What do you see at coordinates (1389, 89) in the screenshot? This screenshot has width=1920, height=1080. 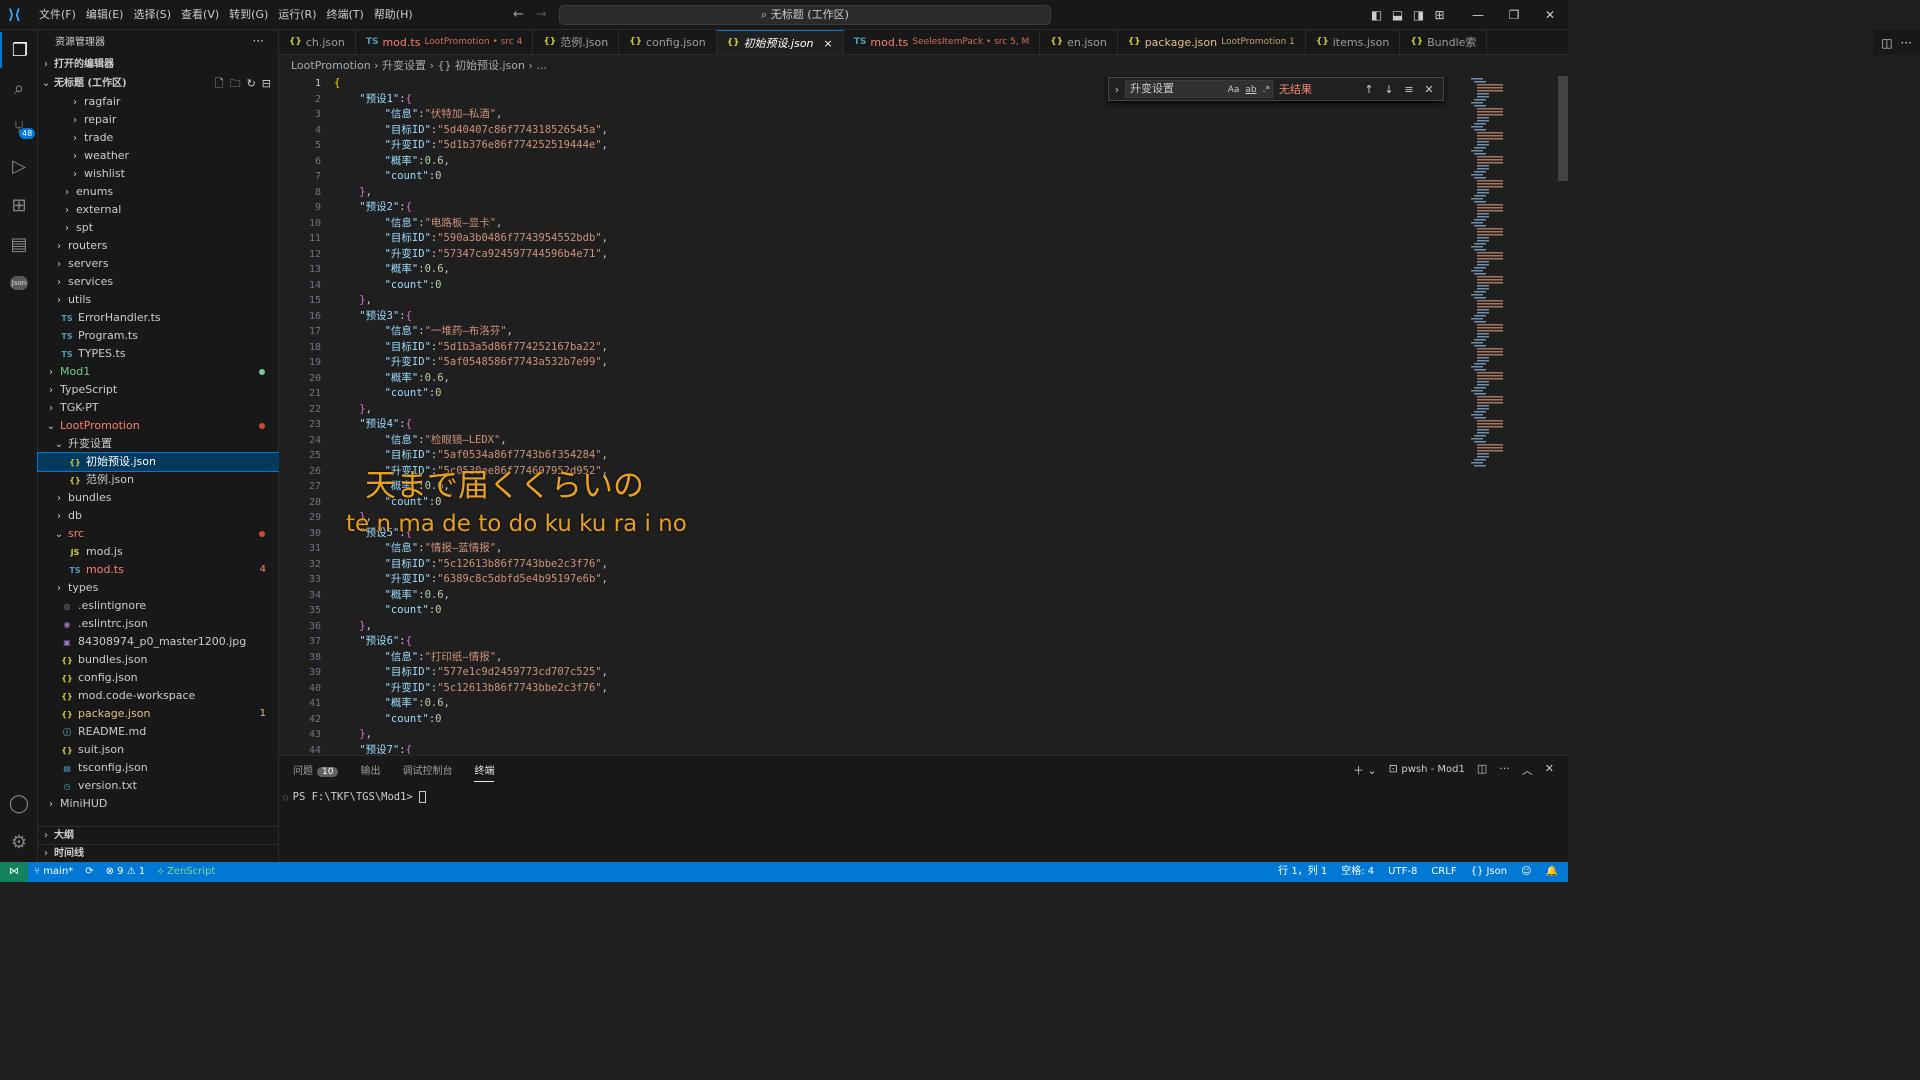 I see `next-match-icon: ↓` at bounding box center [1389, 89].